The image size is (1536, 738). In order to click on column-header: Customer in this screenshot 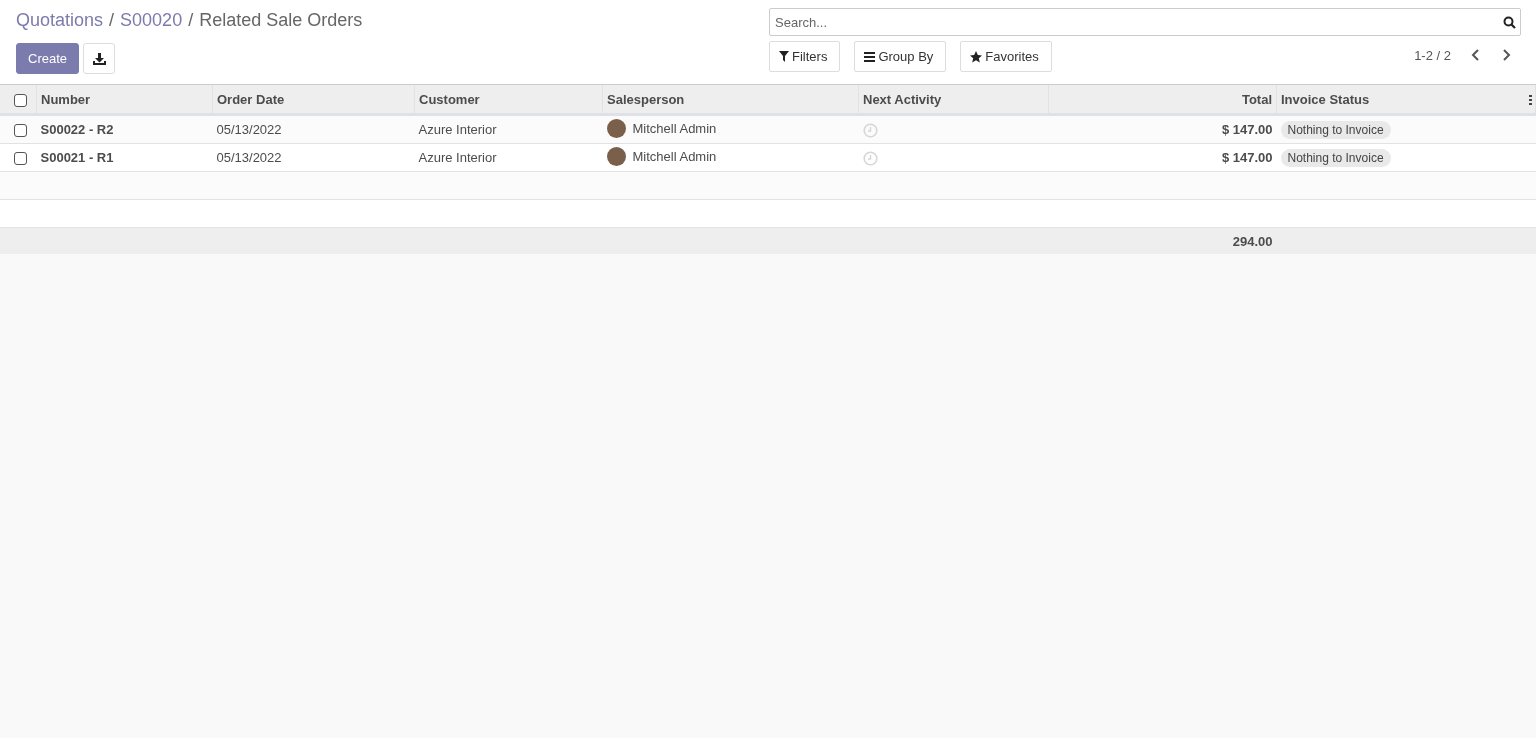, I will do `click(508, 100)`.